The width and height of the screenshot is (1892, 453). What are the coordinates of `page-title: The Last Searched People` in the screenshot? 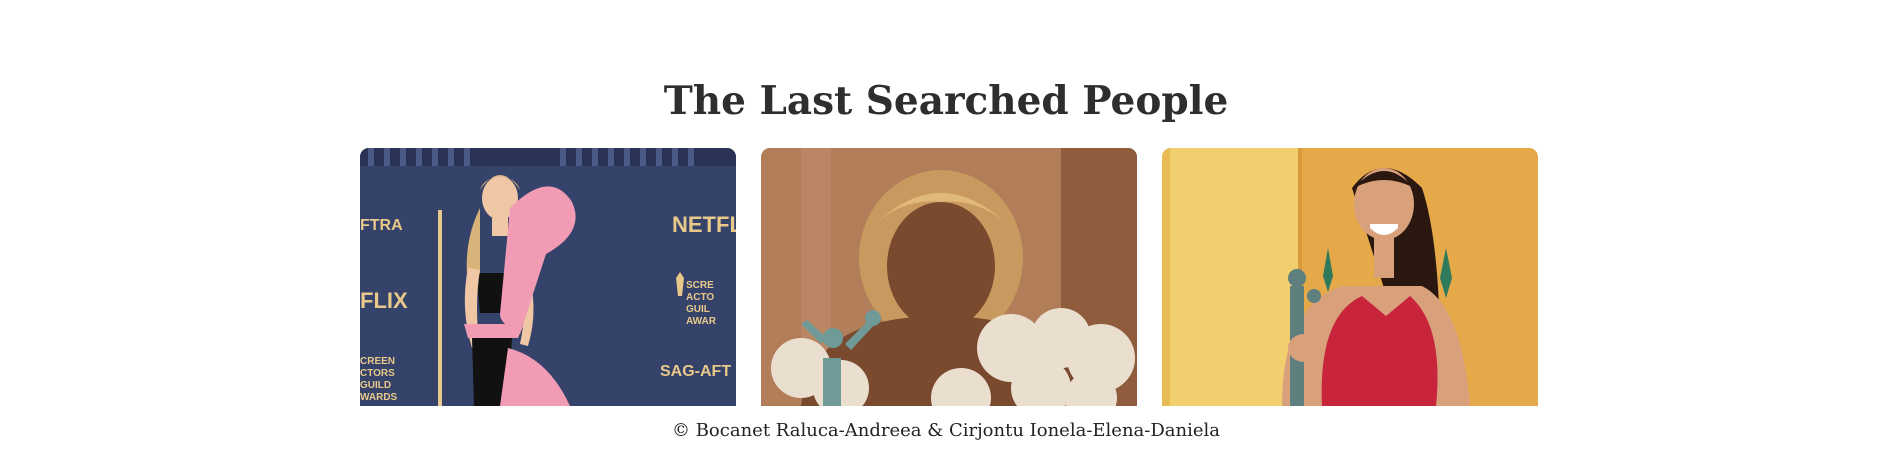 It's located at (946, 101).